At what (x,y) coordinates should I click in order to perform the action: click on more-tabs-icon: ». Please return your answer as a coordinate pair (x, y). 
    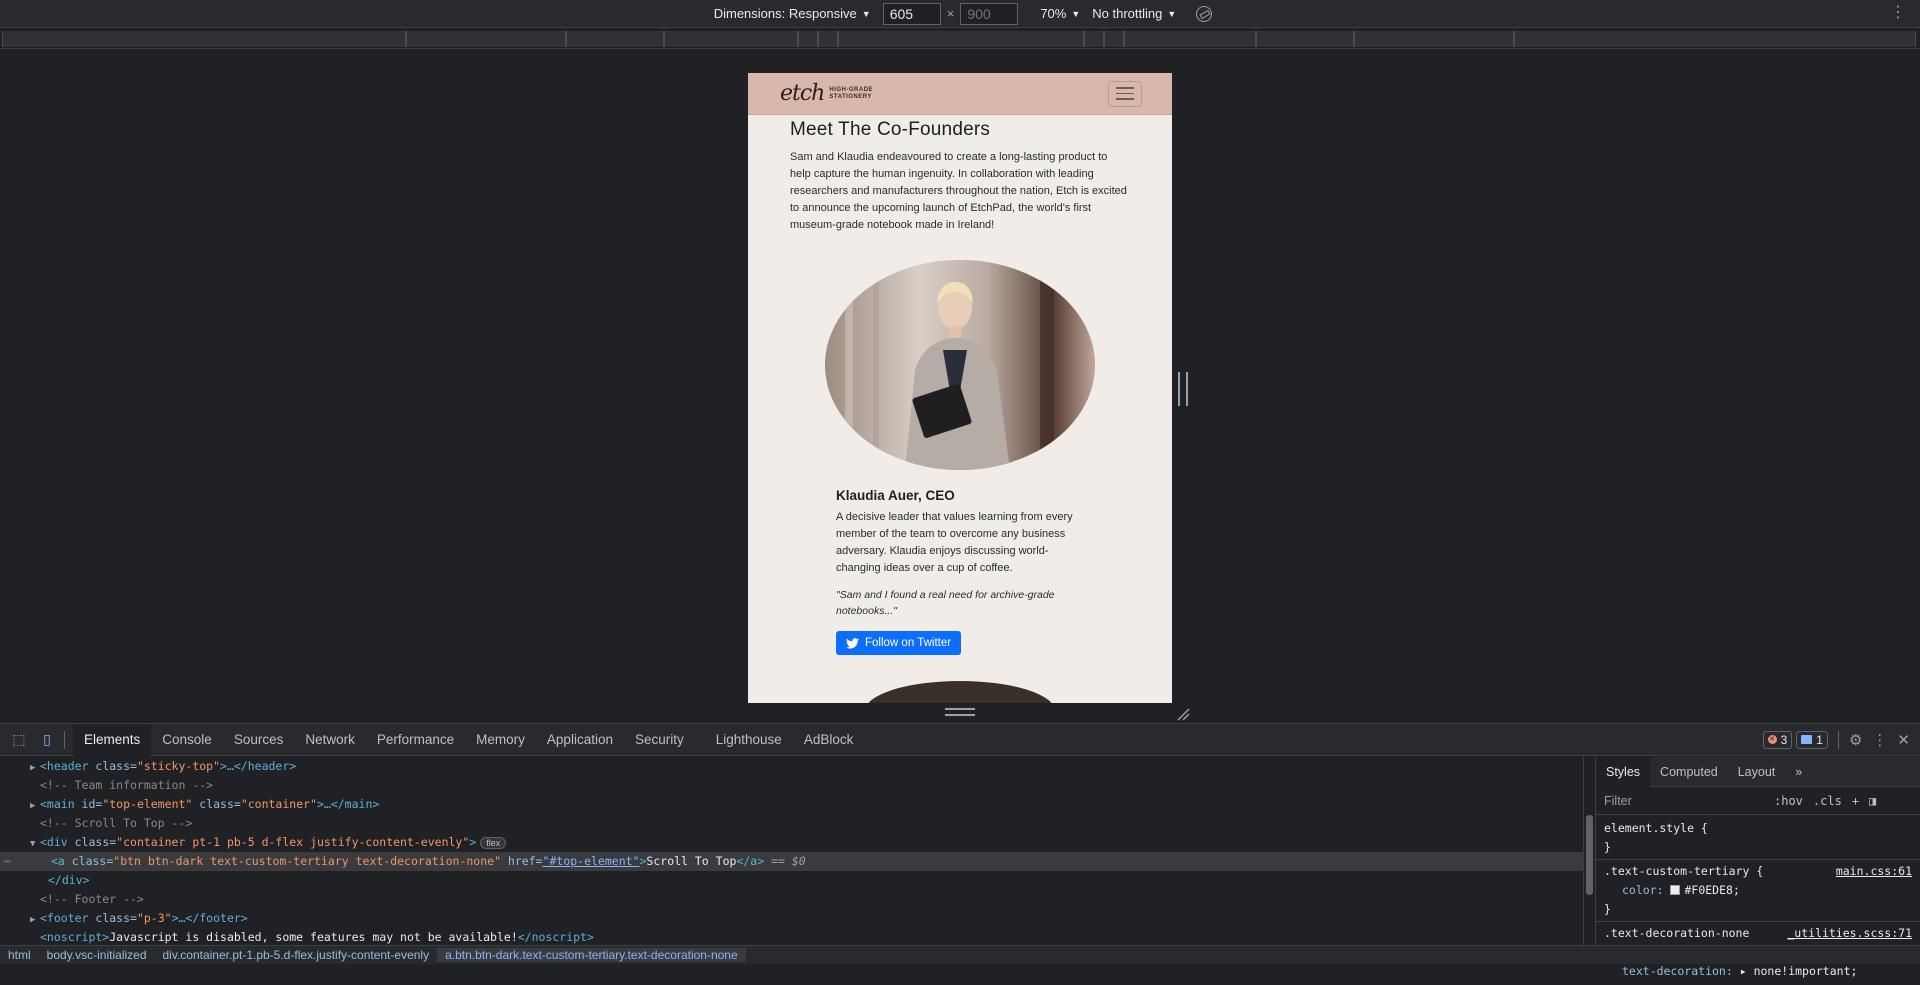
    Looking at the image, I should click on (1798, 772).